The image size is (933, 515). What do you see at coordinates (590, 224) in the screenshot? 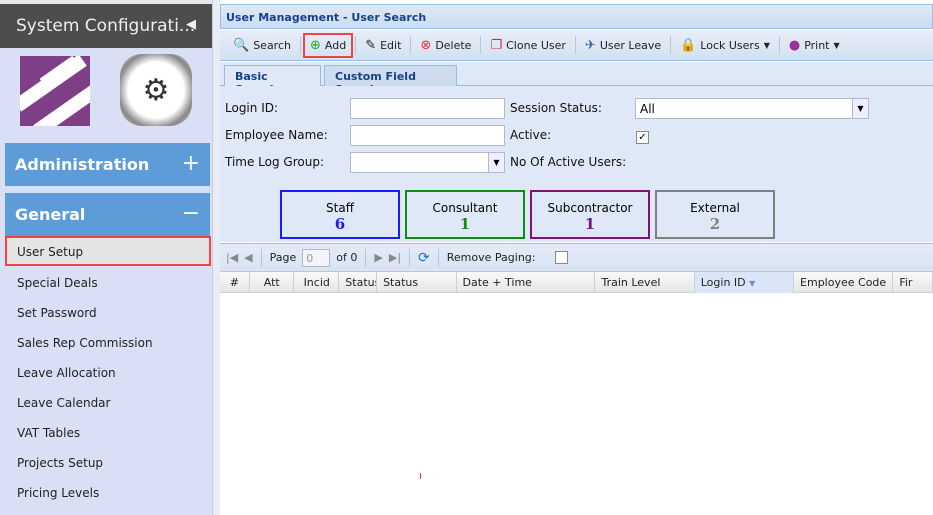
I see `card-count: 1` at bounding box center [590, 224].